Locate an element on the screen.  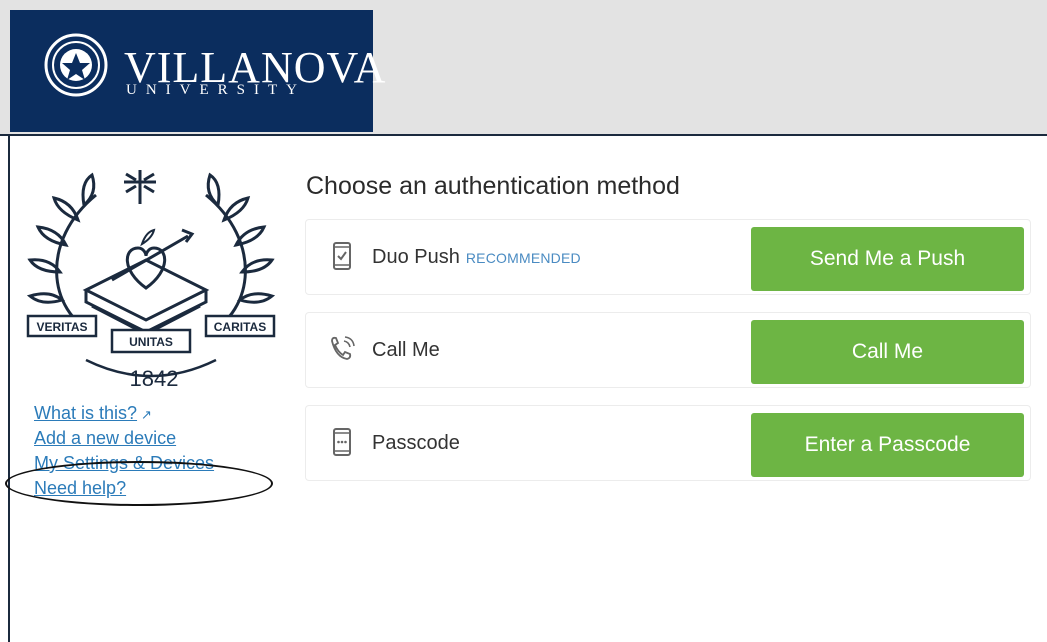
what-is-this-label: What is this? is located at coordinates (86, 413).